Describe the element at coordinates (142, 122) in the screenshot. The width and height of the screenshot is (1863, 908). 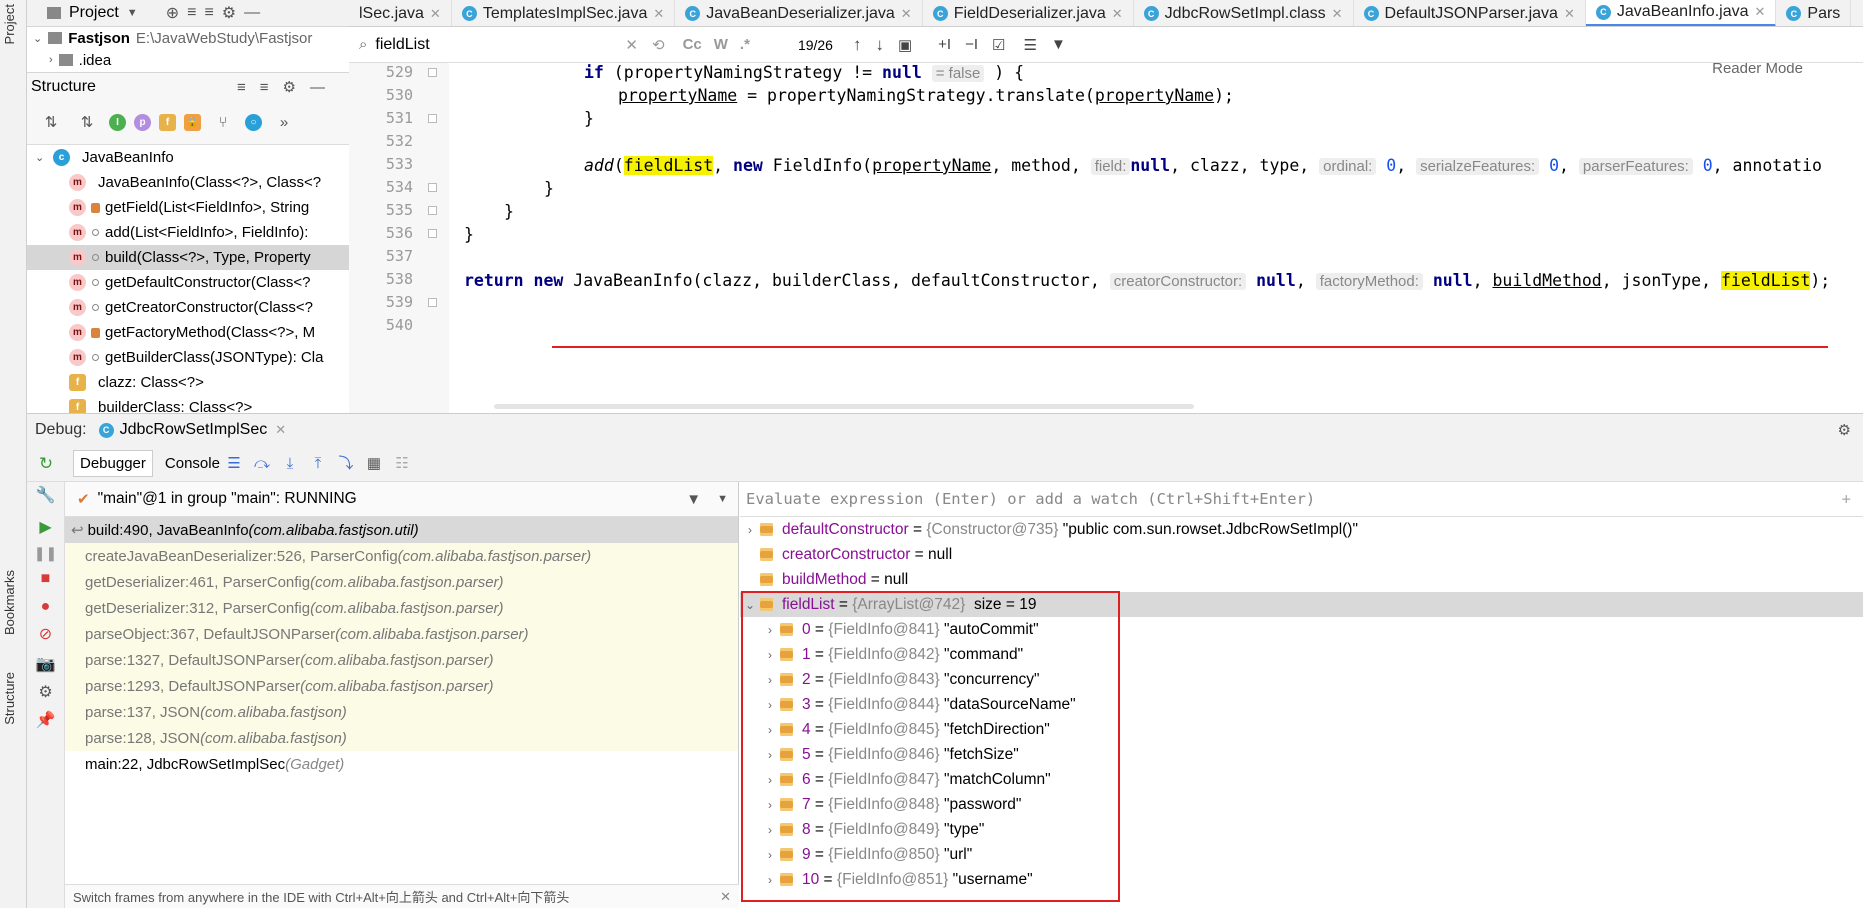
I see `show-properties-icon: p` at that location.